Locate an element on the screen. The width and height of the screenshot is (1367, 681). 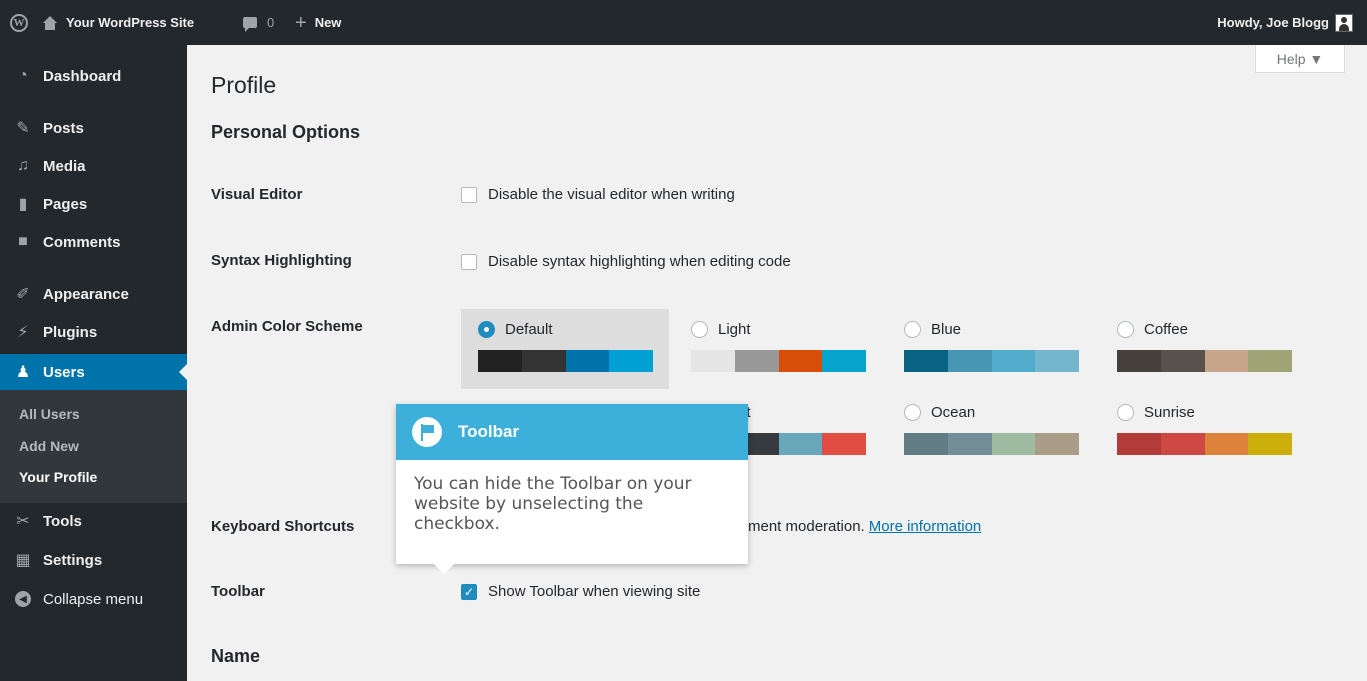
sidebar-item-tools: ✂ Tools is located at coordinates (93, 521).